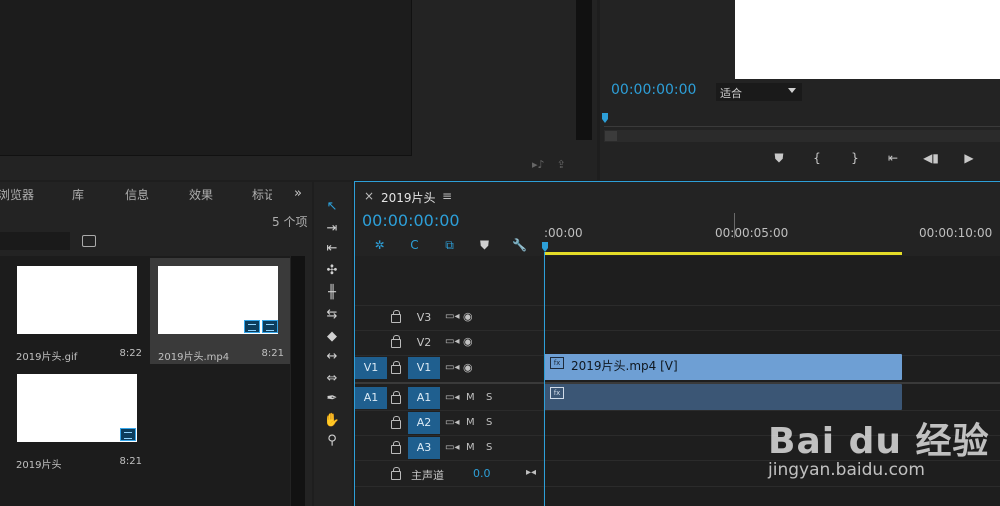  I want to click on track-divider, so click(677, 330).